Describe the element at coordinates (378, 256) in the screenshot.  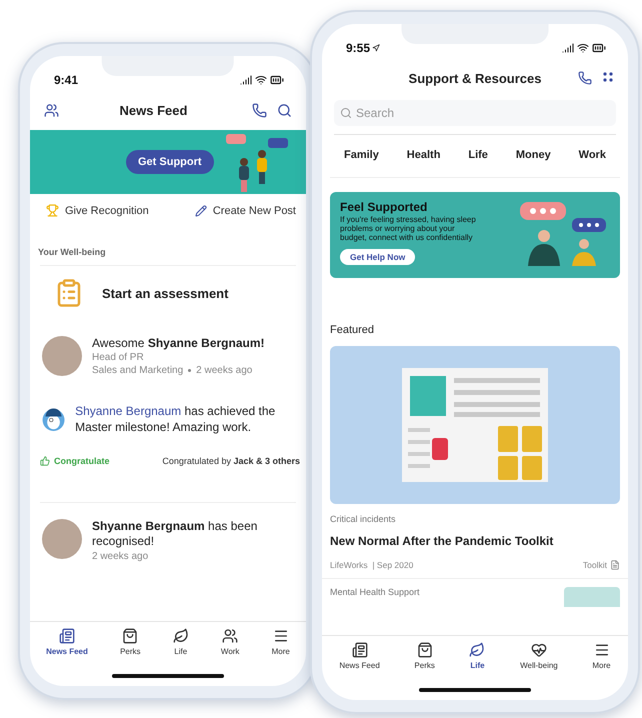
I see `get-help-button: Get Help Now` at that location.